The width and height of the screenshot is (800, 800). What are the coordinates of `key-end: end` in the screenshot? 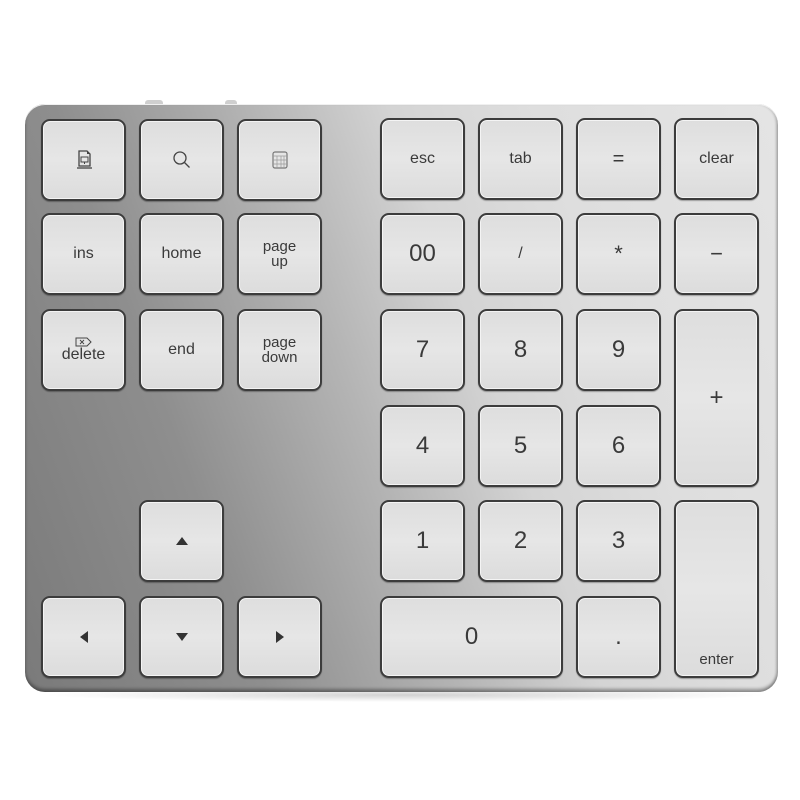 It's located at (181, 350).